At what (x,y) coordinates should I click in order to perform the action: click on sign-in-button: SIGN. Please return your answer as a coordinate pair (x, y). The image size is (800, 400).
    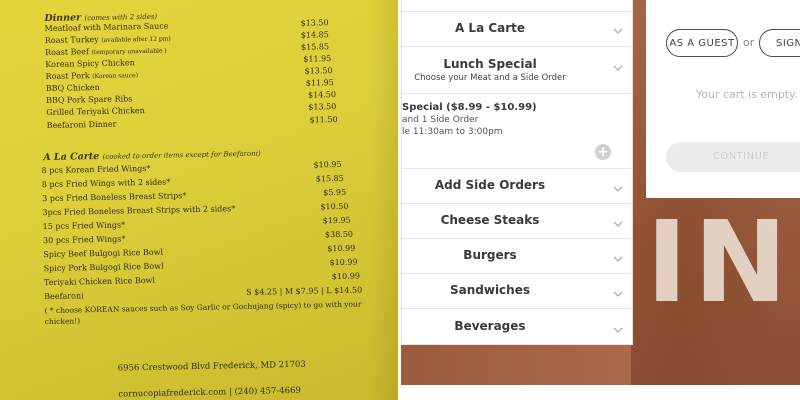
    Looking at the image, I should click on (779, 43).